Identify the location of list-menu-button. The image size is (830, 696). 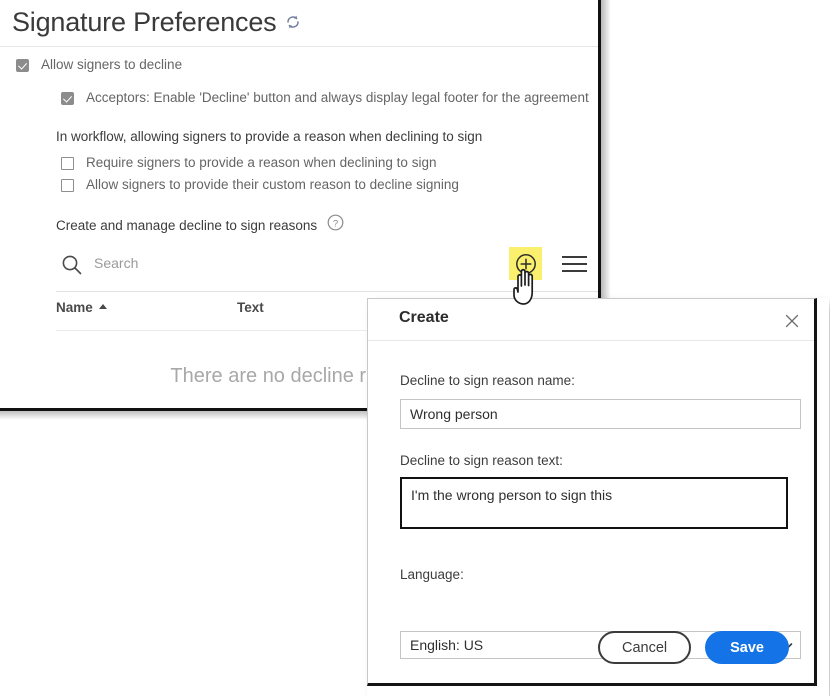
(575, 264).